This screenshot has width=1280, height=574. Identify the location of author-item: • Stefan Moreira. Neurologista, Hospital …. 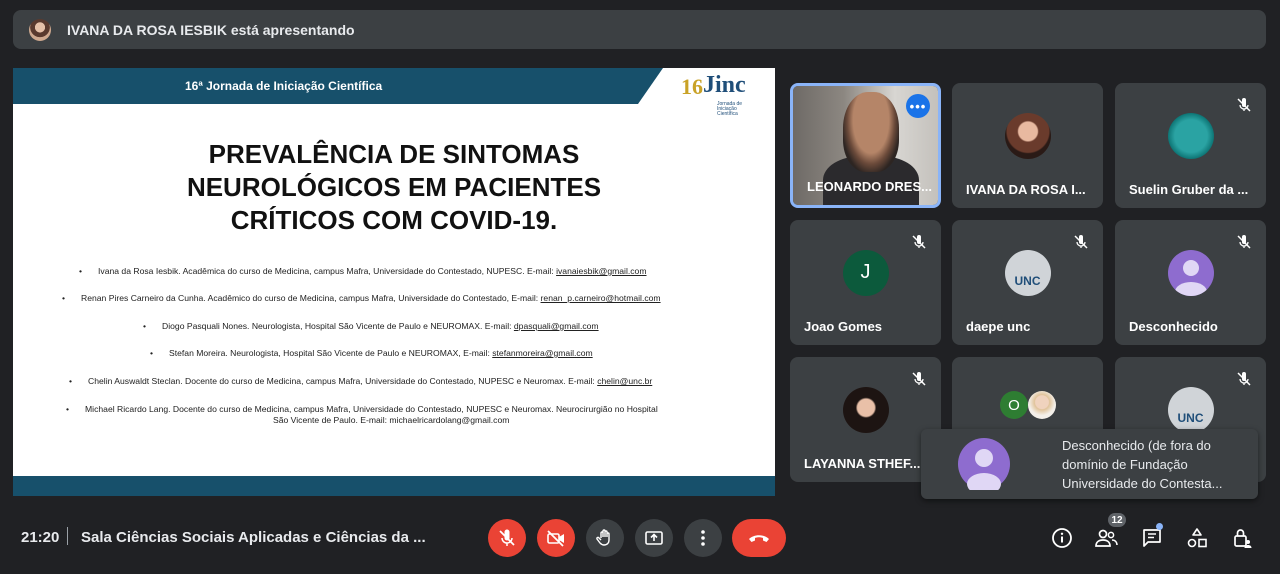
(371, 353).